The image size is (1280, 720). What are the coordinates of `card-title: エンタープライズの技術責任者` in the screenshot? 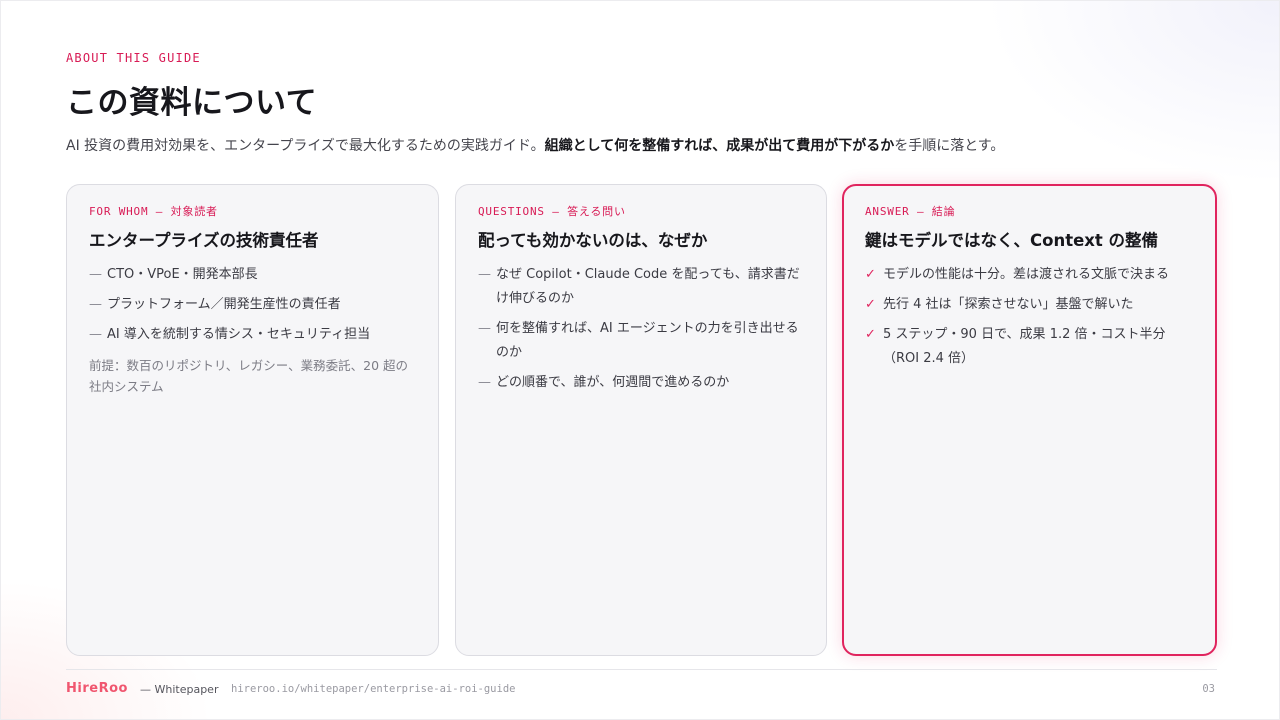 It's located at (204, 240).